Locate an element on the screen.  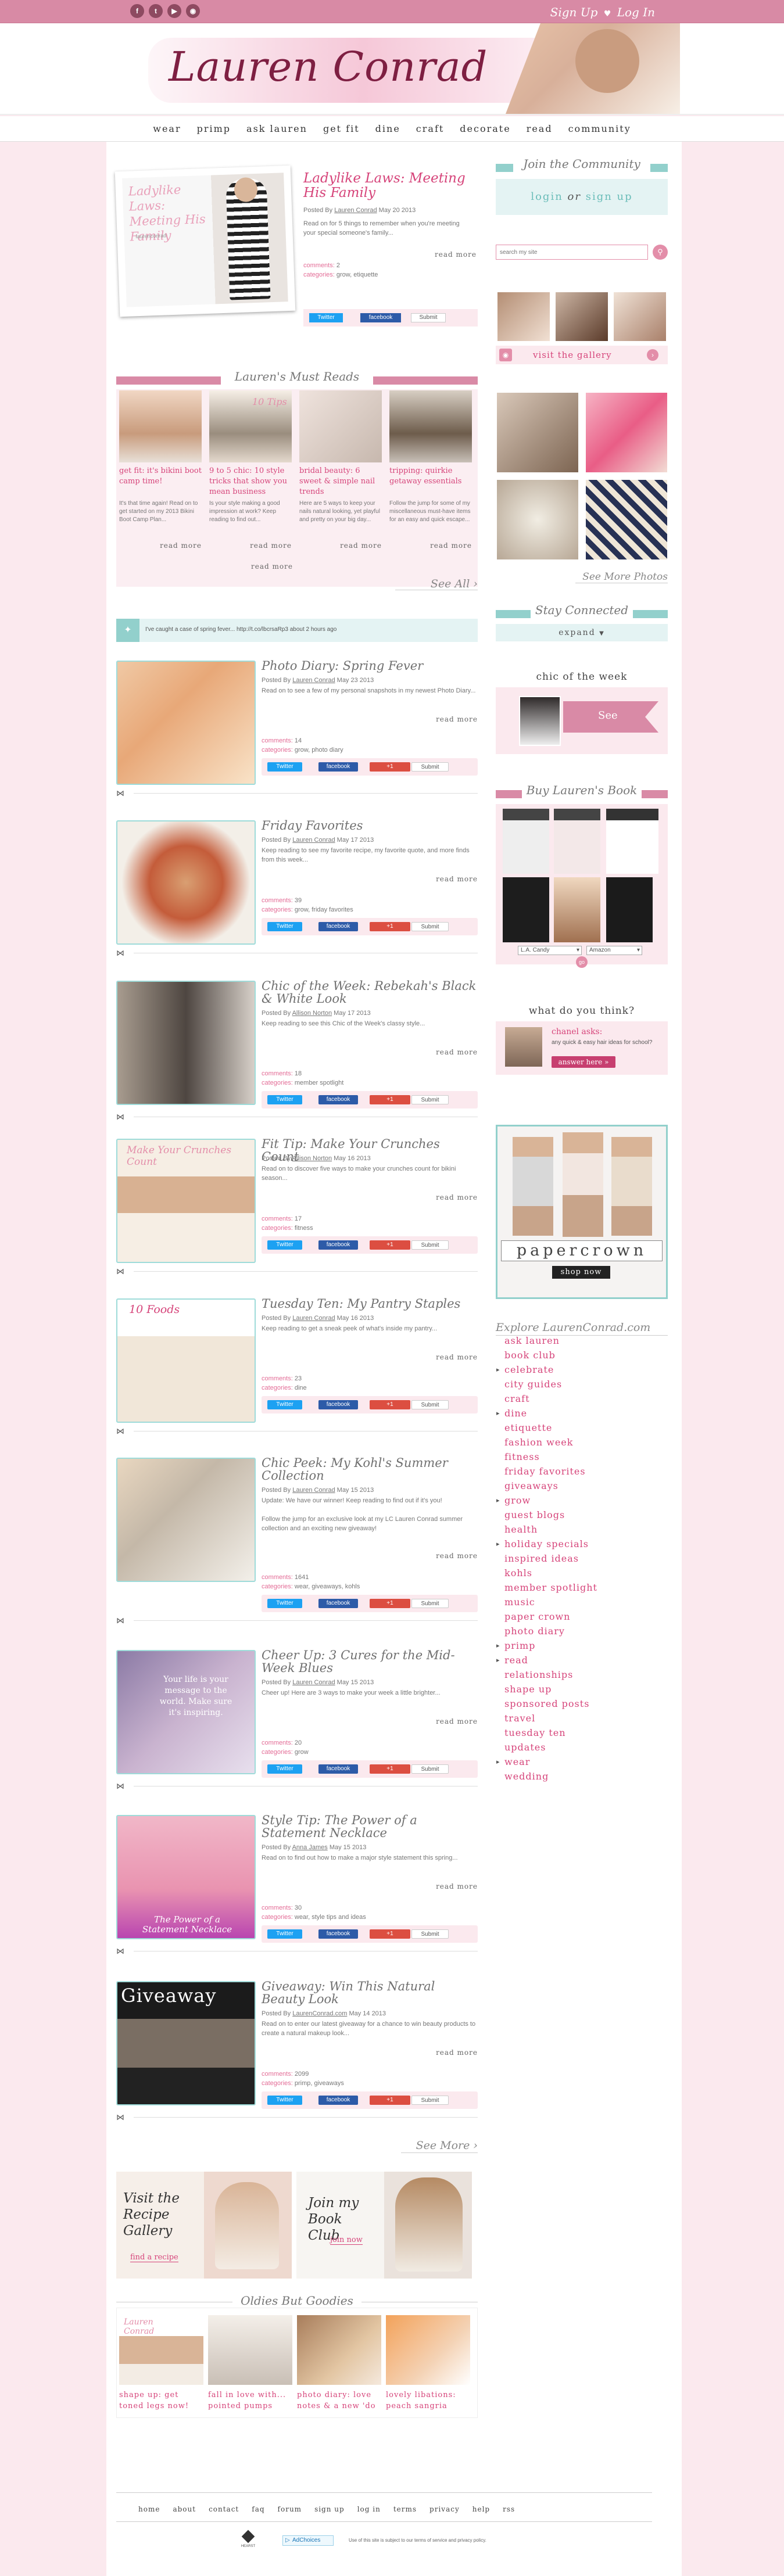
post-title: Tuesday Ten: My Pantry Staples is located at coordinates (370, 1303).